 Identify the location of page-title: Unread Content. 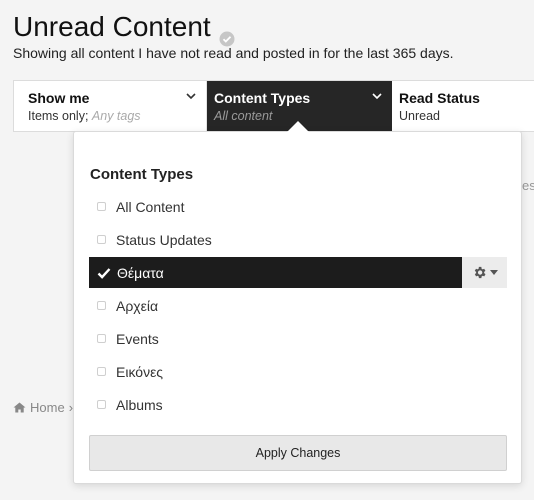
(124, 28).